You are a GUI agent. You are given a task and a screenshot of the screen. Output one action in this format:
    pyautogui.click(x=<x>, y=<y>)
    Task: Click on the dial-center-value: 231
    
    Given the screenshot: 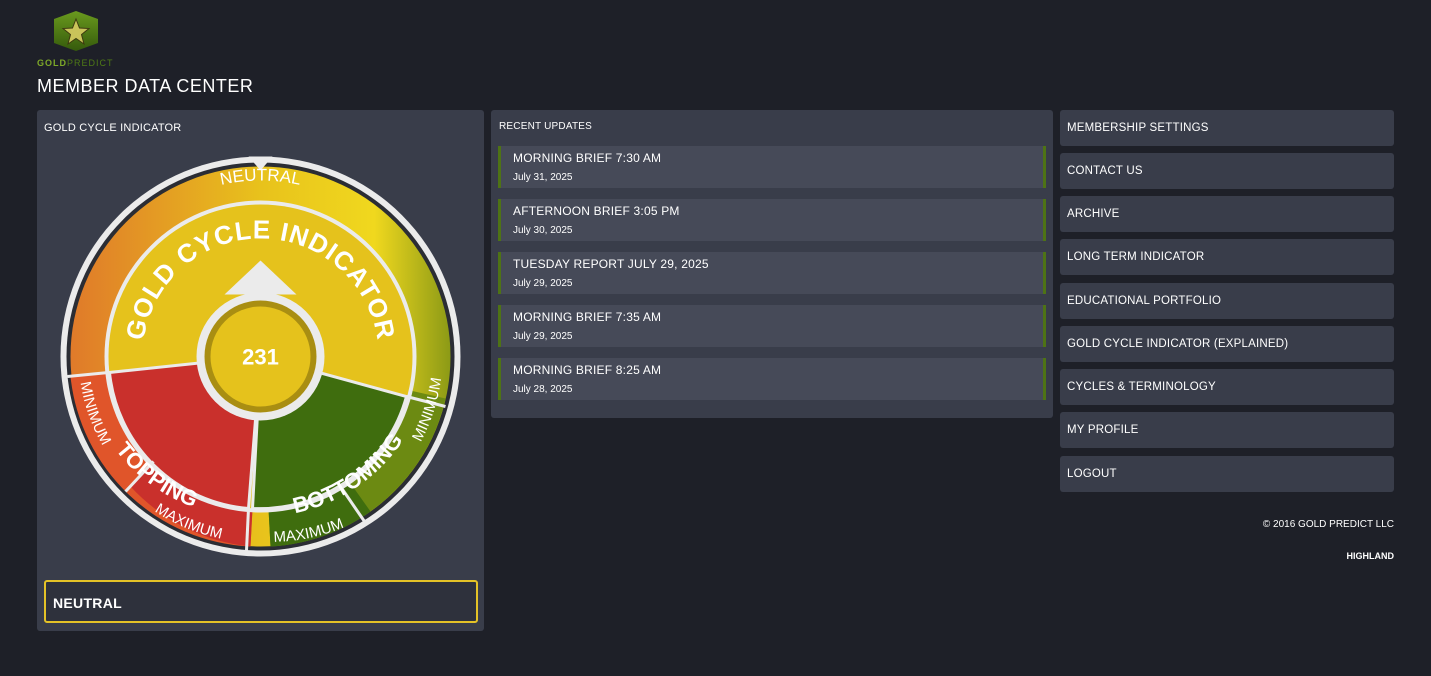 What is the action you would take?
    pyautogui.click(x=260, y=357)
    